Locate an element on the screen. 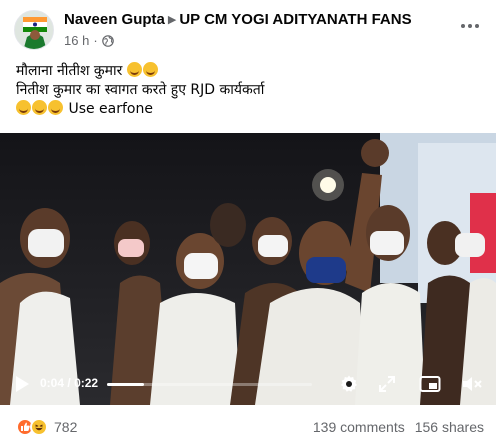 The image size is (496, 447). play-icon is located at coordinates (22, 386).